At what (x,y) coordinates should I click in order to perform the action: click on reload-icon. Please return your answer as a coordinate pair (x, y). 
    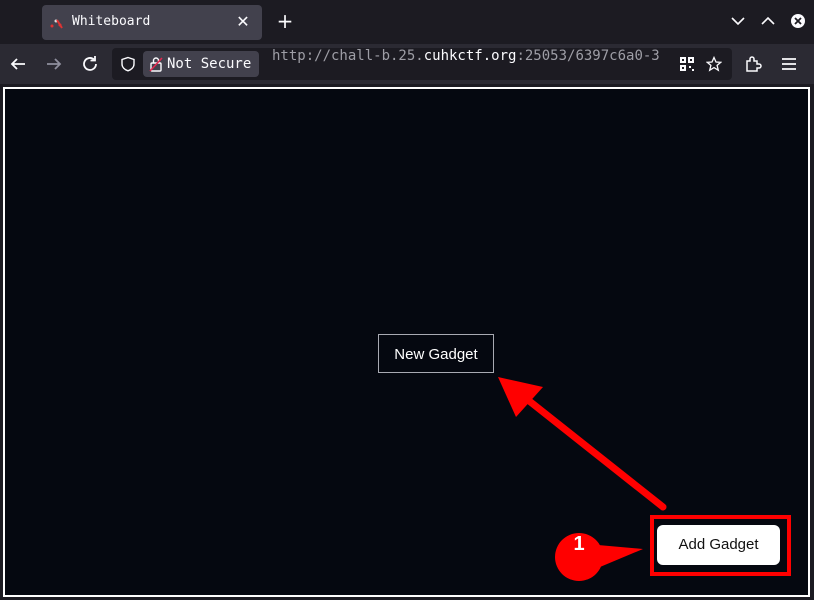
    Looking at the image, I should click on (90, 64).